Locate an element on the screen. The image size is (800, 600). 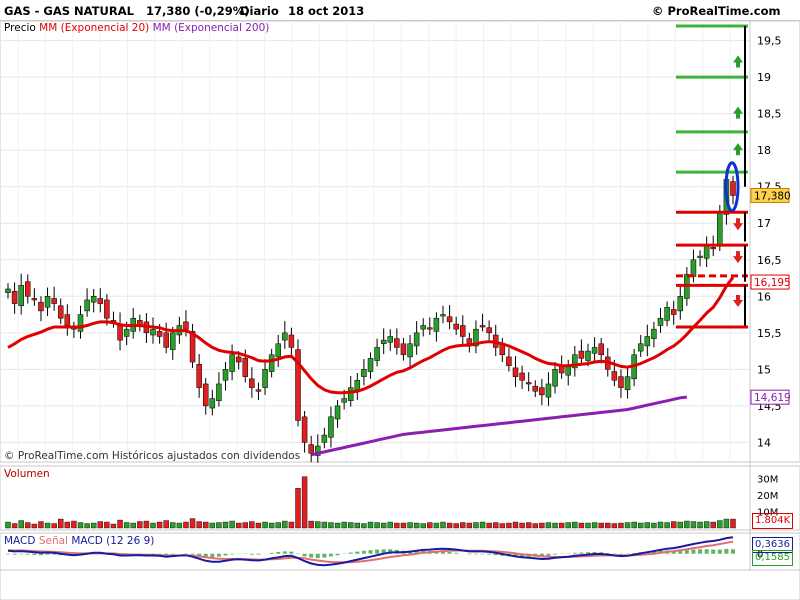
volume-title: Volumen is located at coordinates (27, 474).